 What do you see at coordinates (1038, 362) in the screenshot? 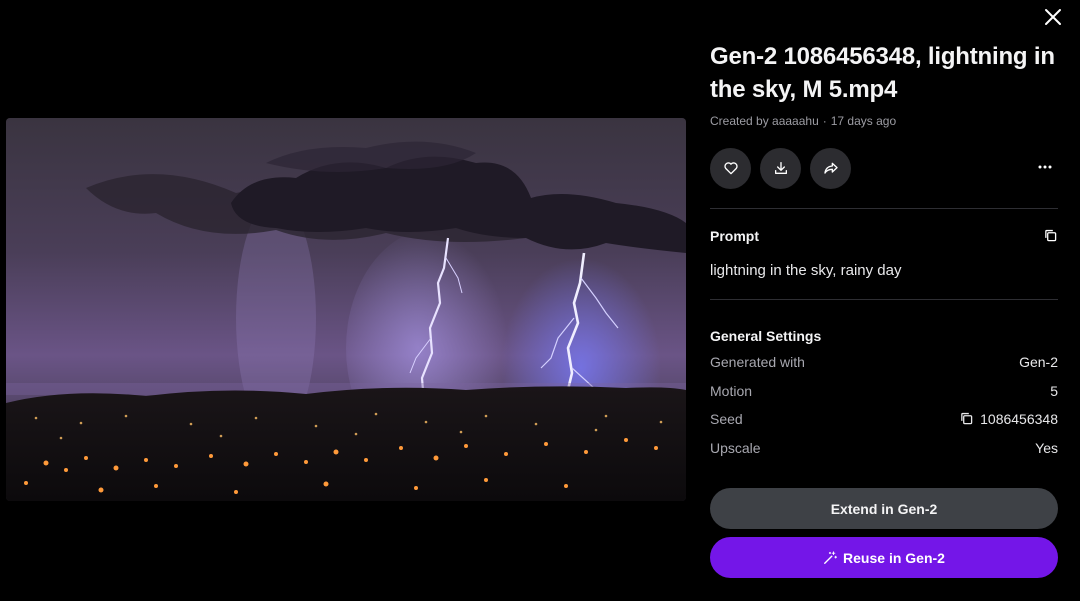
I see `setting-value: Gen-2` at bounding box center [1038, 362].